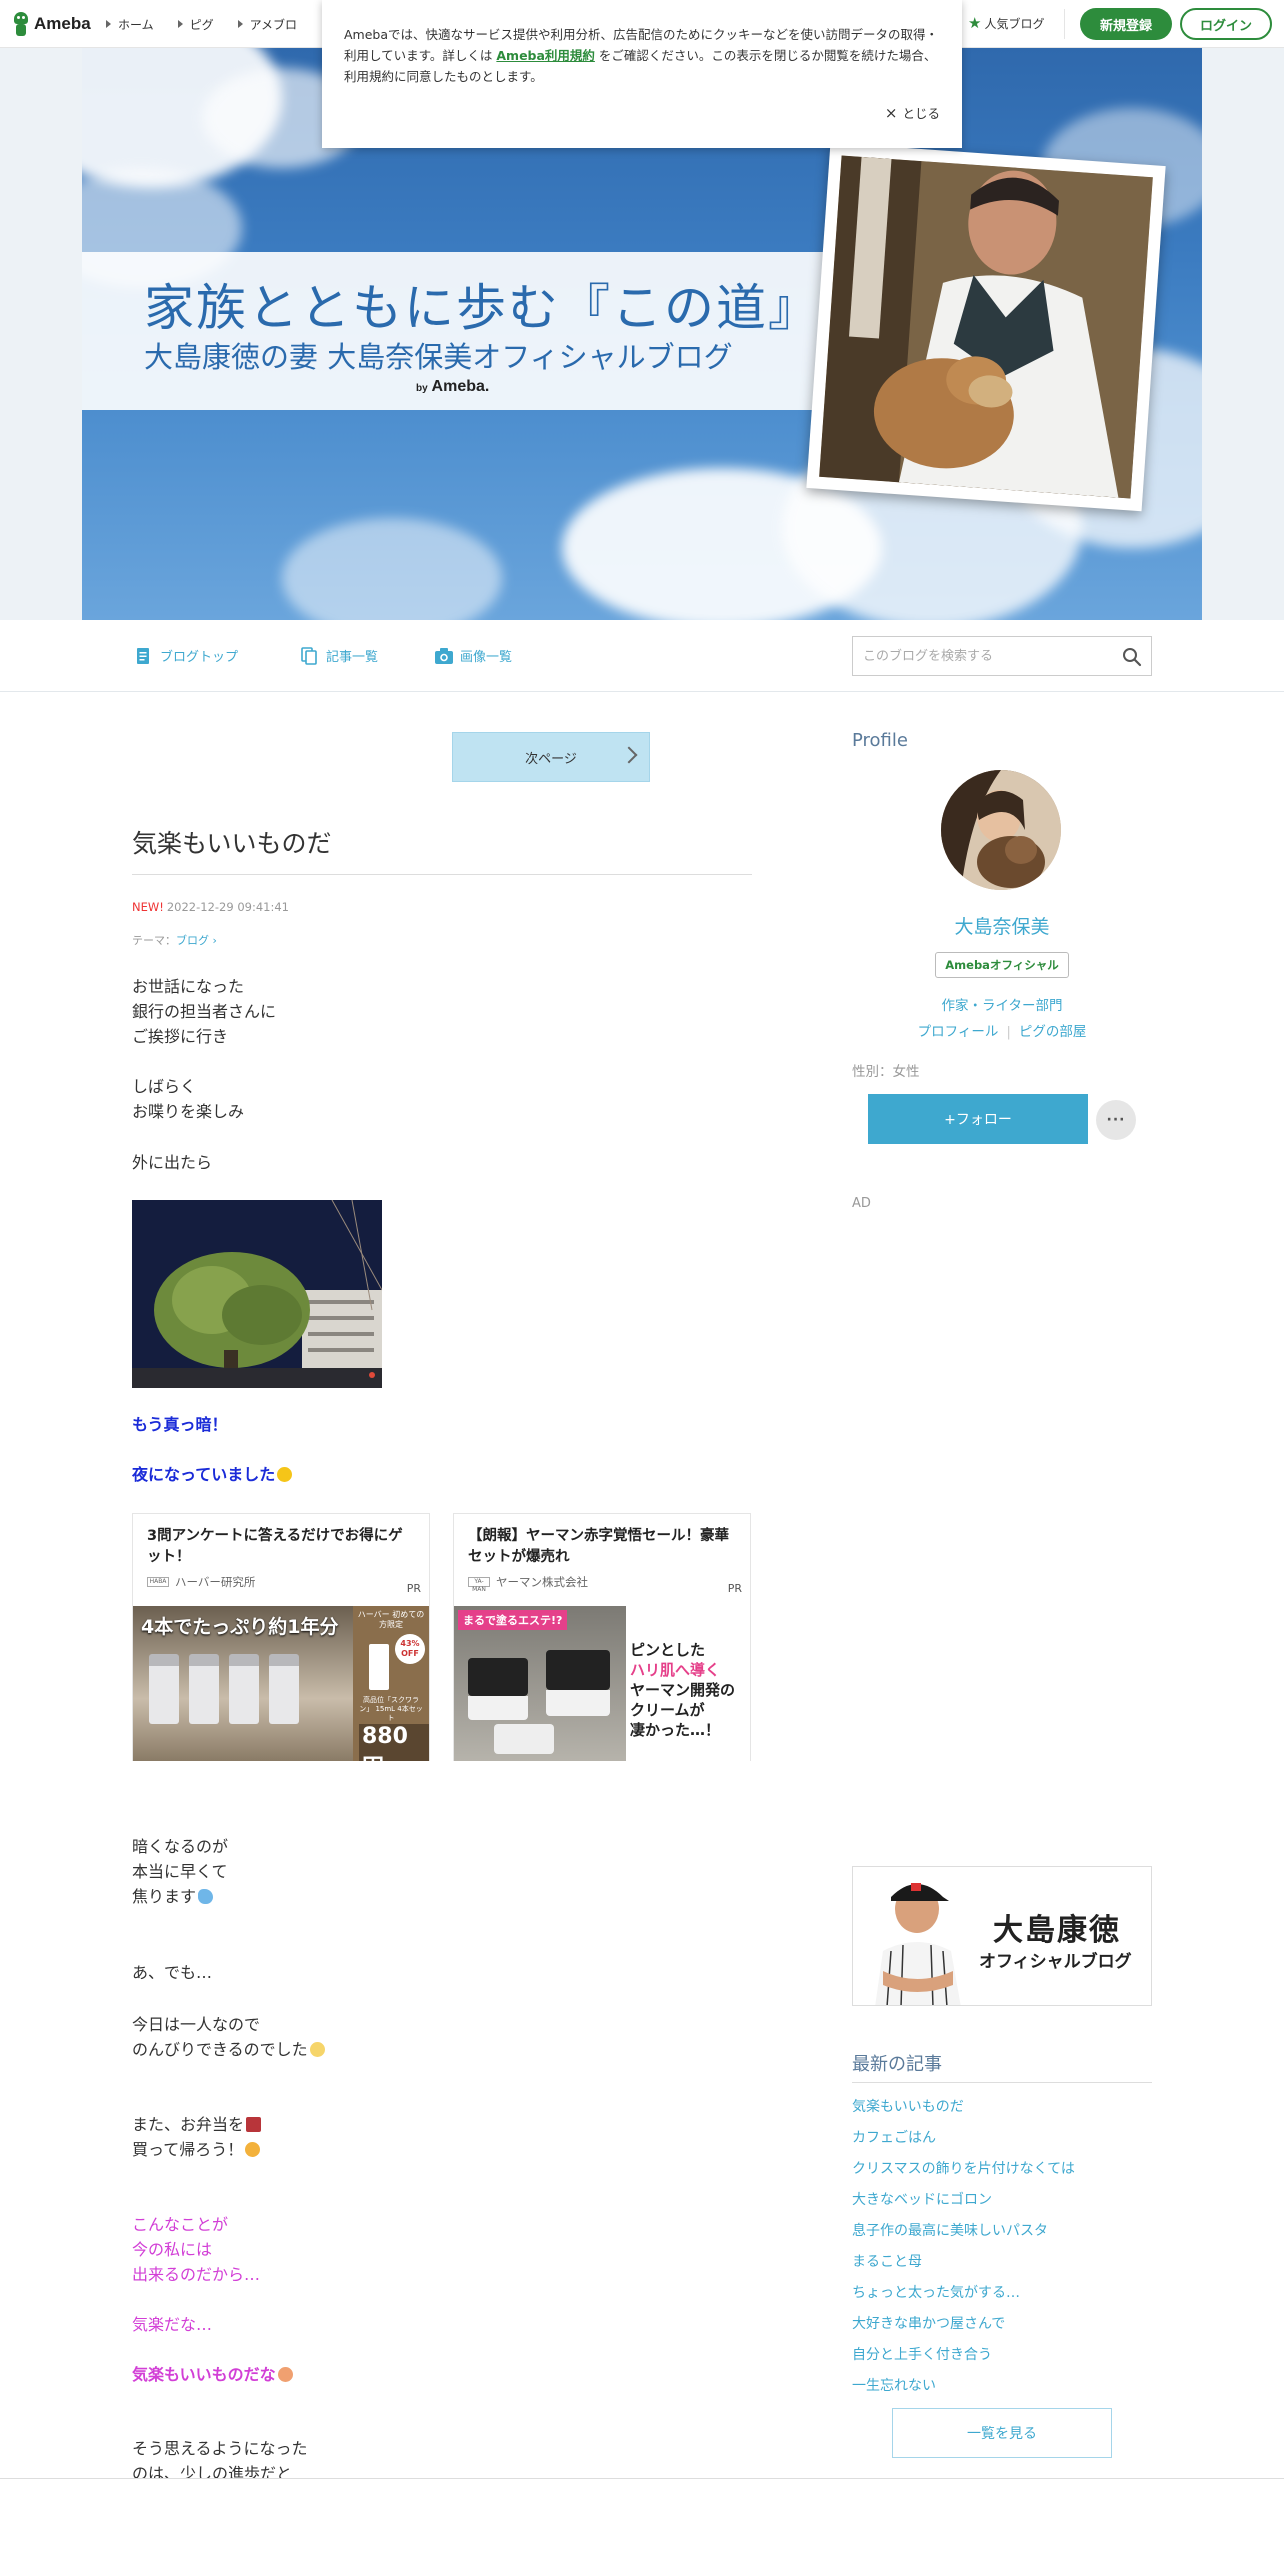 This screenshot has width=1284, height=2568. I want to click on gnav-home: ホーム, so click(130, 24).